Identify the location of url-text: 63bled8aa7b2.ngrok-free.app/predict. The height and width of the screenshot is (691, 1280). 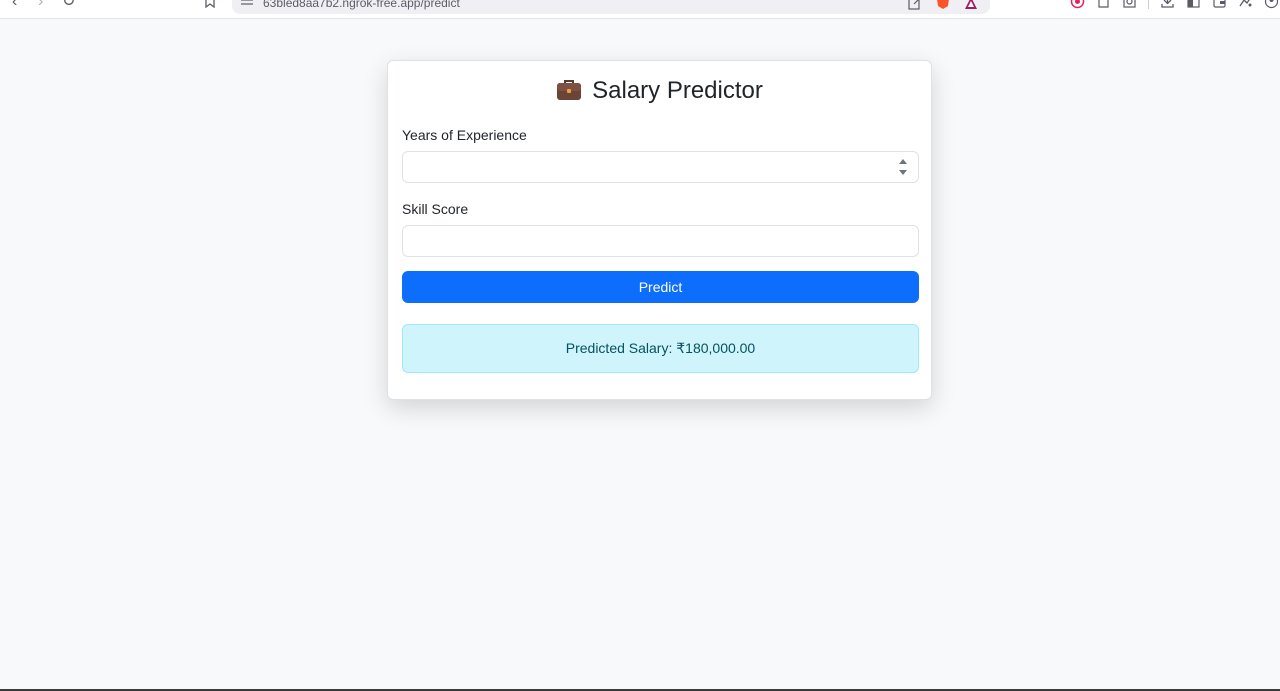
(361, 5).